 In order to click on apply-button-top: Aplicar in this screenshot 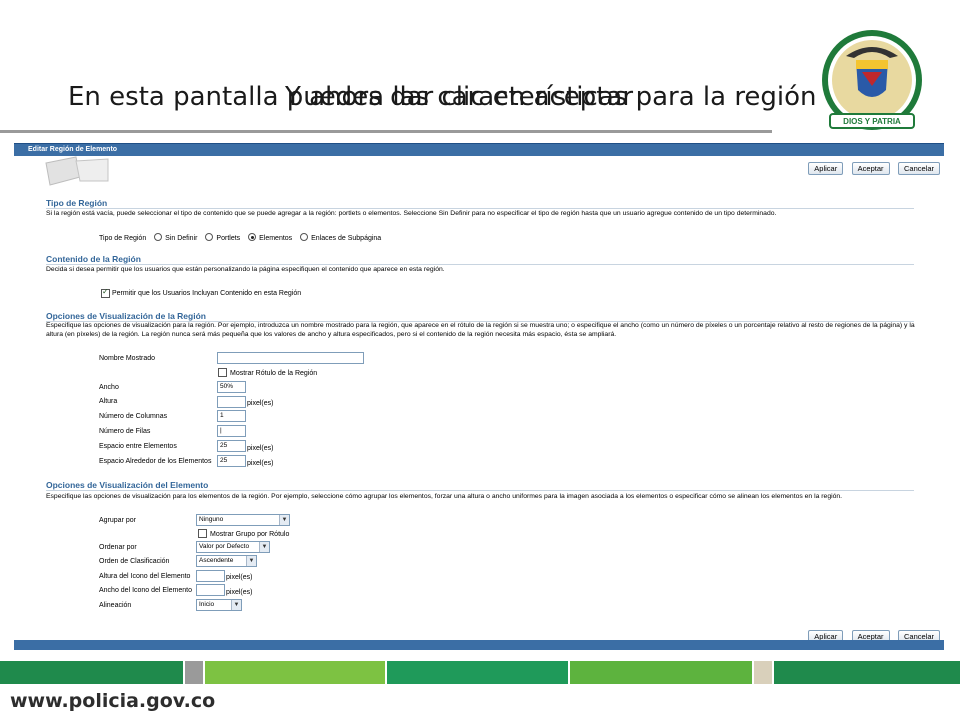, I will do `click(826, 168)`.